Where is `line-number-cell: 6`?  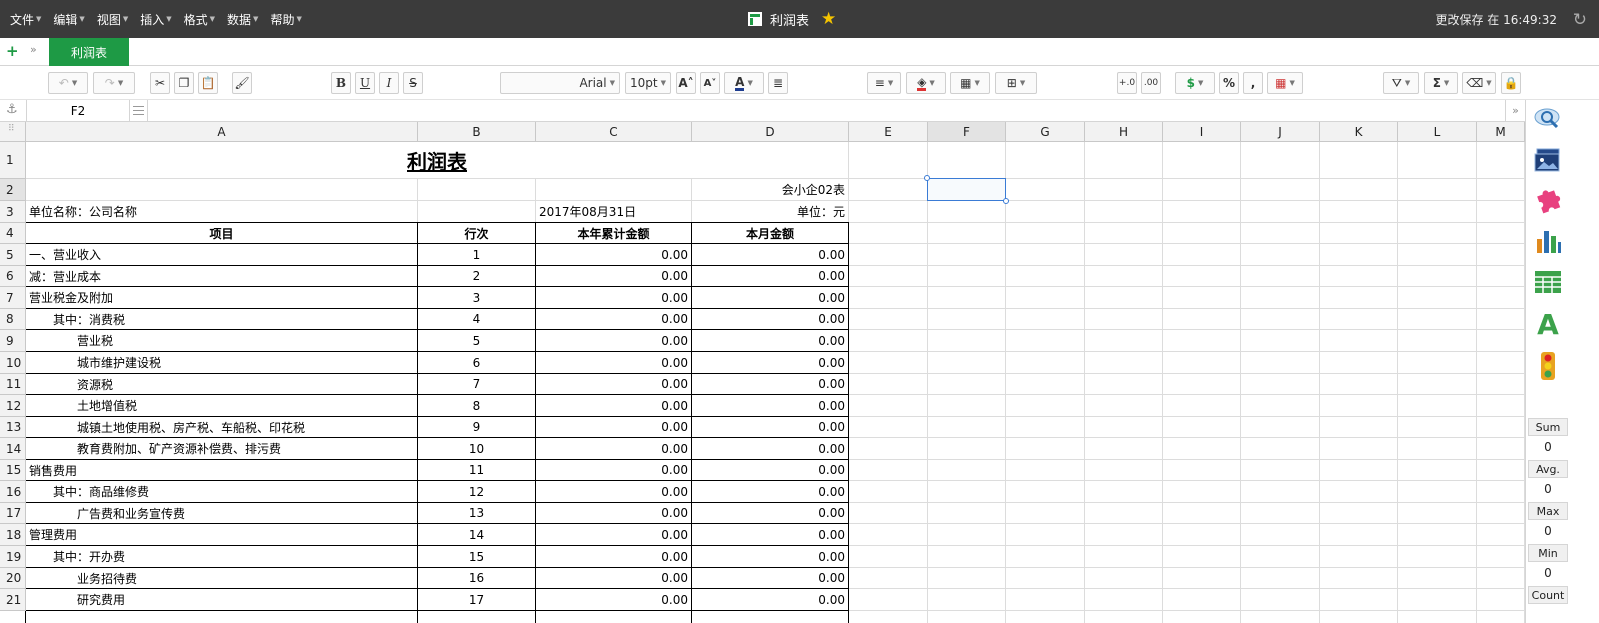
line-number-cell: 6 is located at coordinates (476, 362).